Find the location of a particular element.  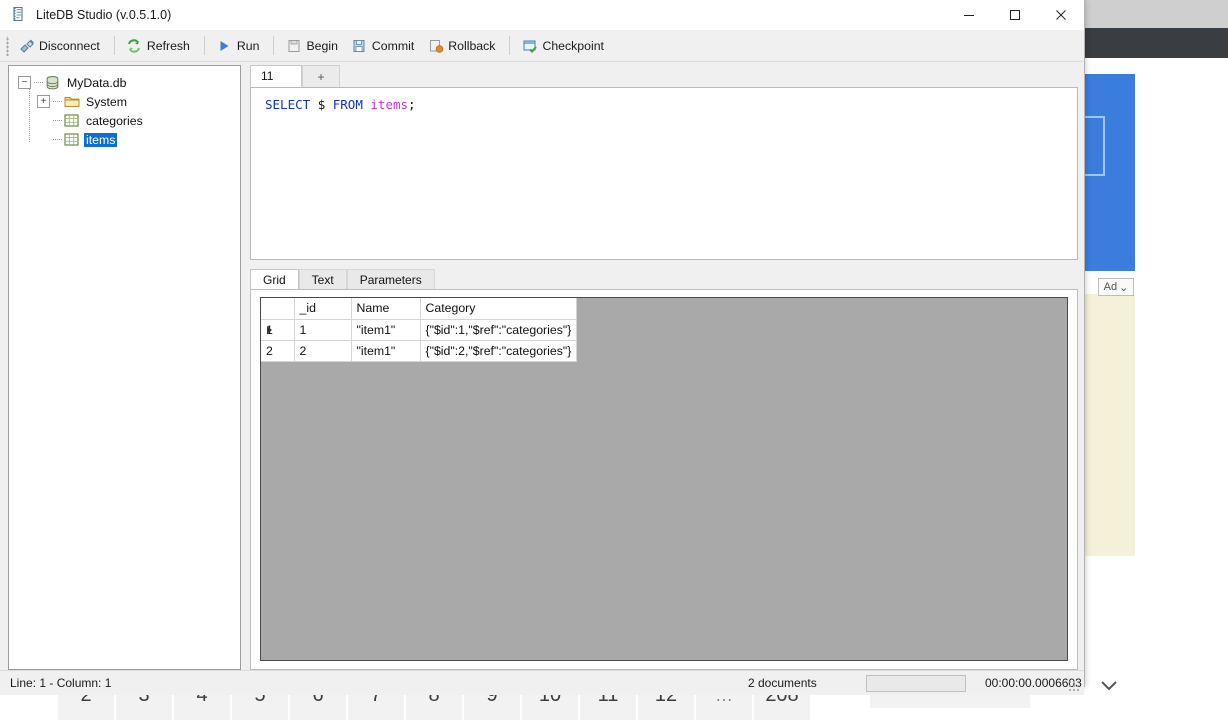

commit-button: Commit is located at coordinates (384, 46).